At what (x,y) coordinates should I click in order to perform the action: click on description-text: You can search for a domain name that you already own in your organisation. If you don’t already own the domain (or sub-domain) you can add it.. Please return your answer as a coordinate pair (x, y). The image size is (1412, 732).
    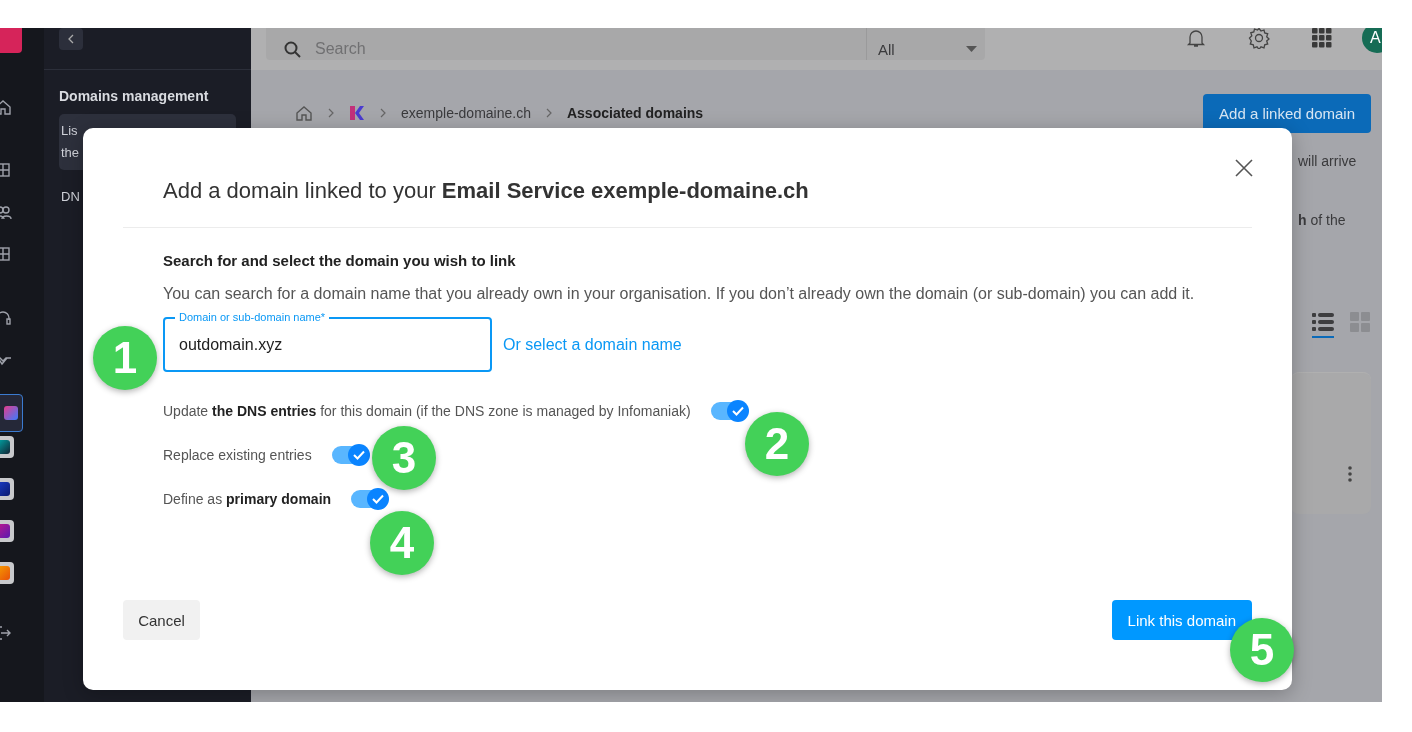
    Looking at the image, I should click on (679, 294).